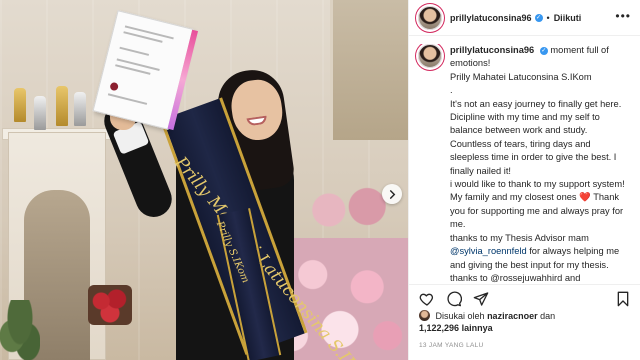 This screenshot has height=360, width=640. Describe the element at coordinates (20, 330) in the screenshot. I see `potted-plant` at that location.